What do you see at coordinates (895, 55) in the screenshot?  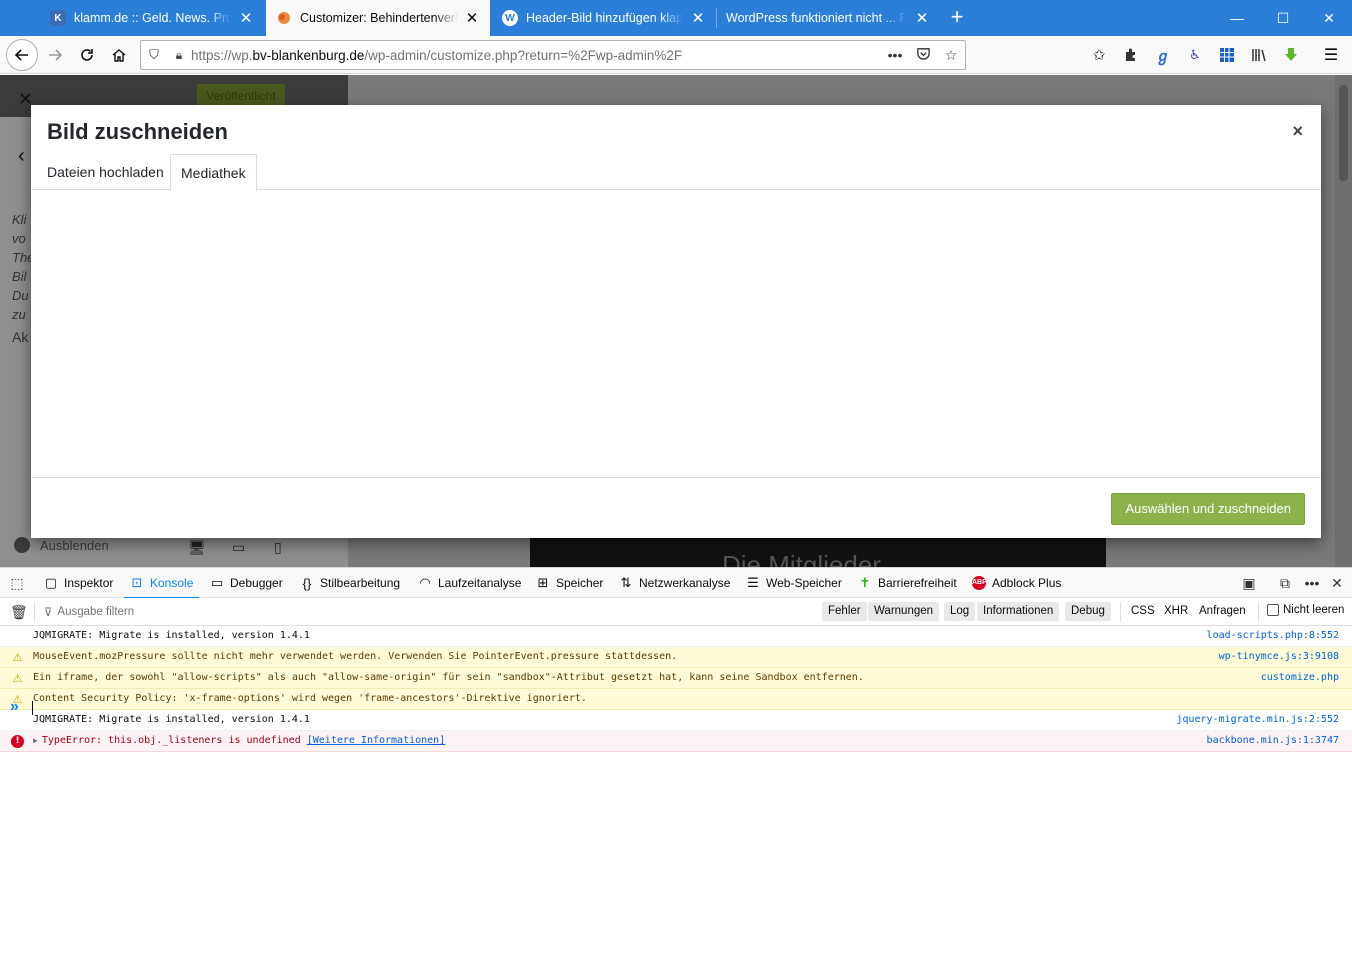 I see `page-actions-icon: •••` at bounding box center [895, 55].